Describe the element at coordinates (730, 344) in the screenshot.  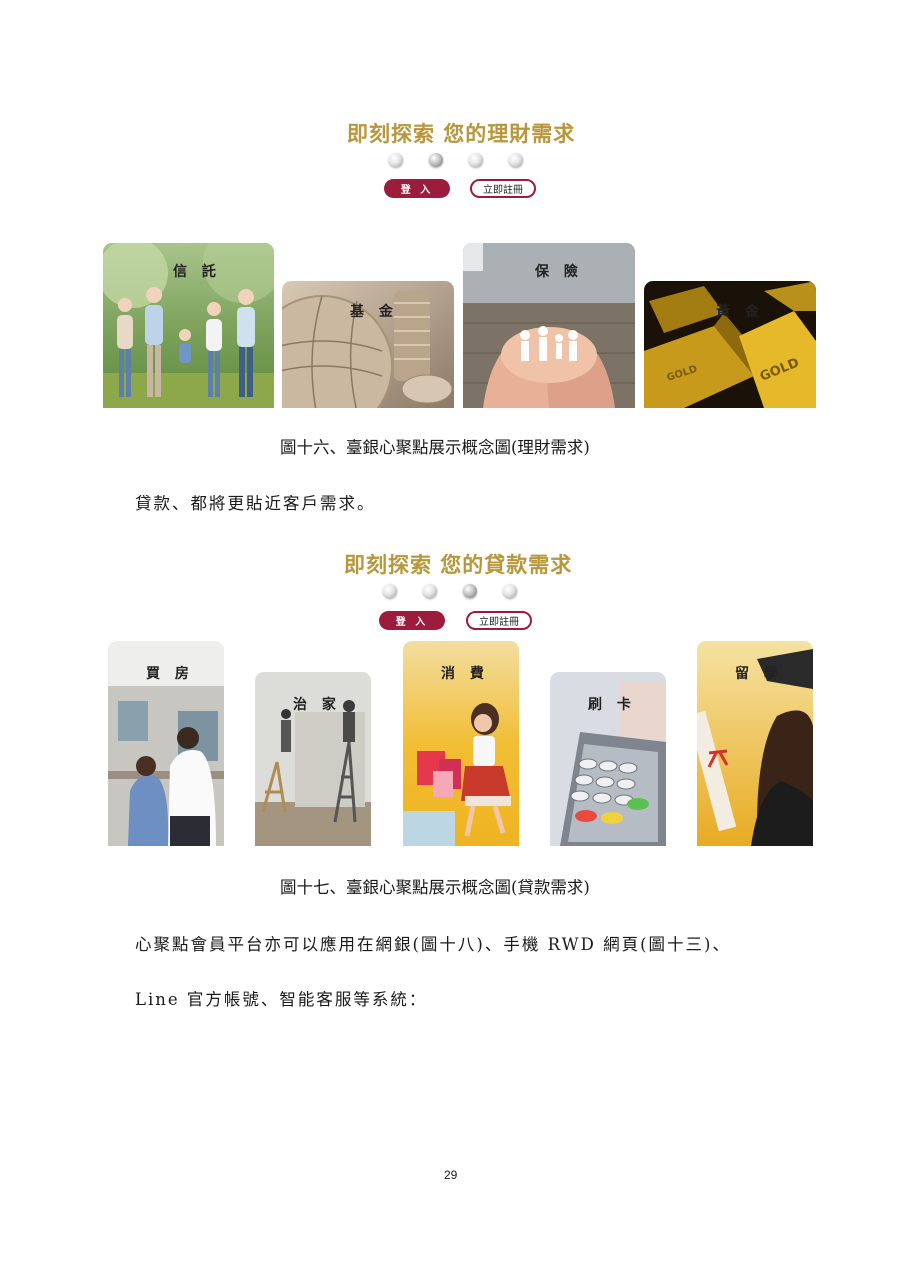
I see `card-gold: GOLD GOLD 黃 金` at that location.